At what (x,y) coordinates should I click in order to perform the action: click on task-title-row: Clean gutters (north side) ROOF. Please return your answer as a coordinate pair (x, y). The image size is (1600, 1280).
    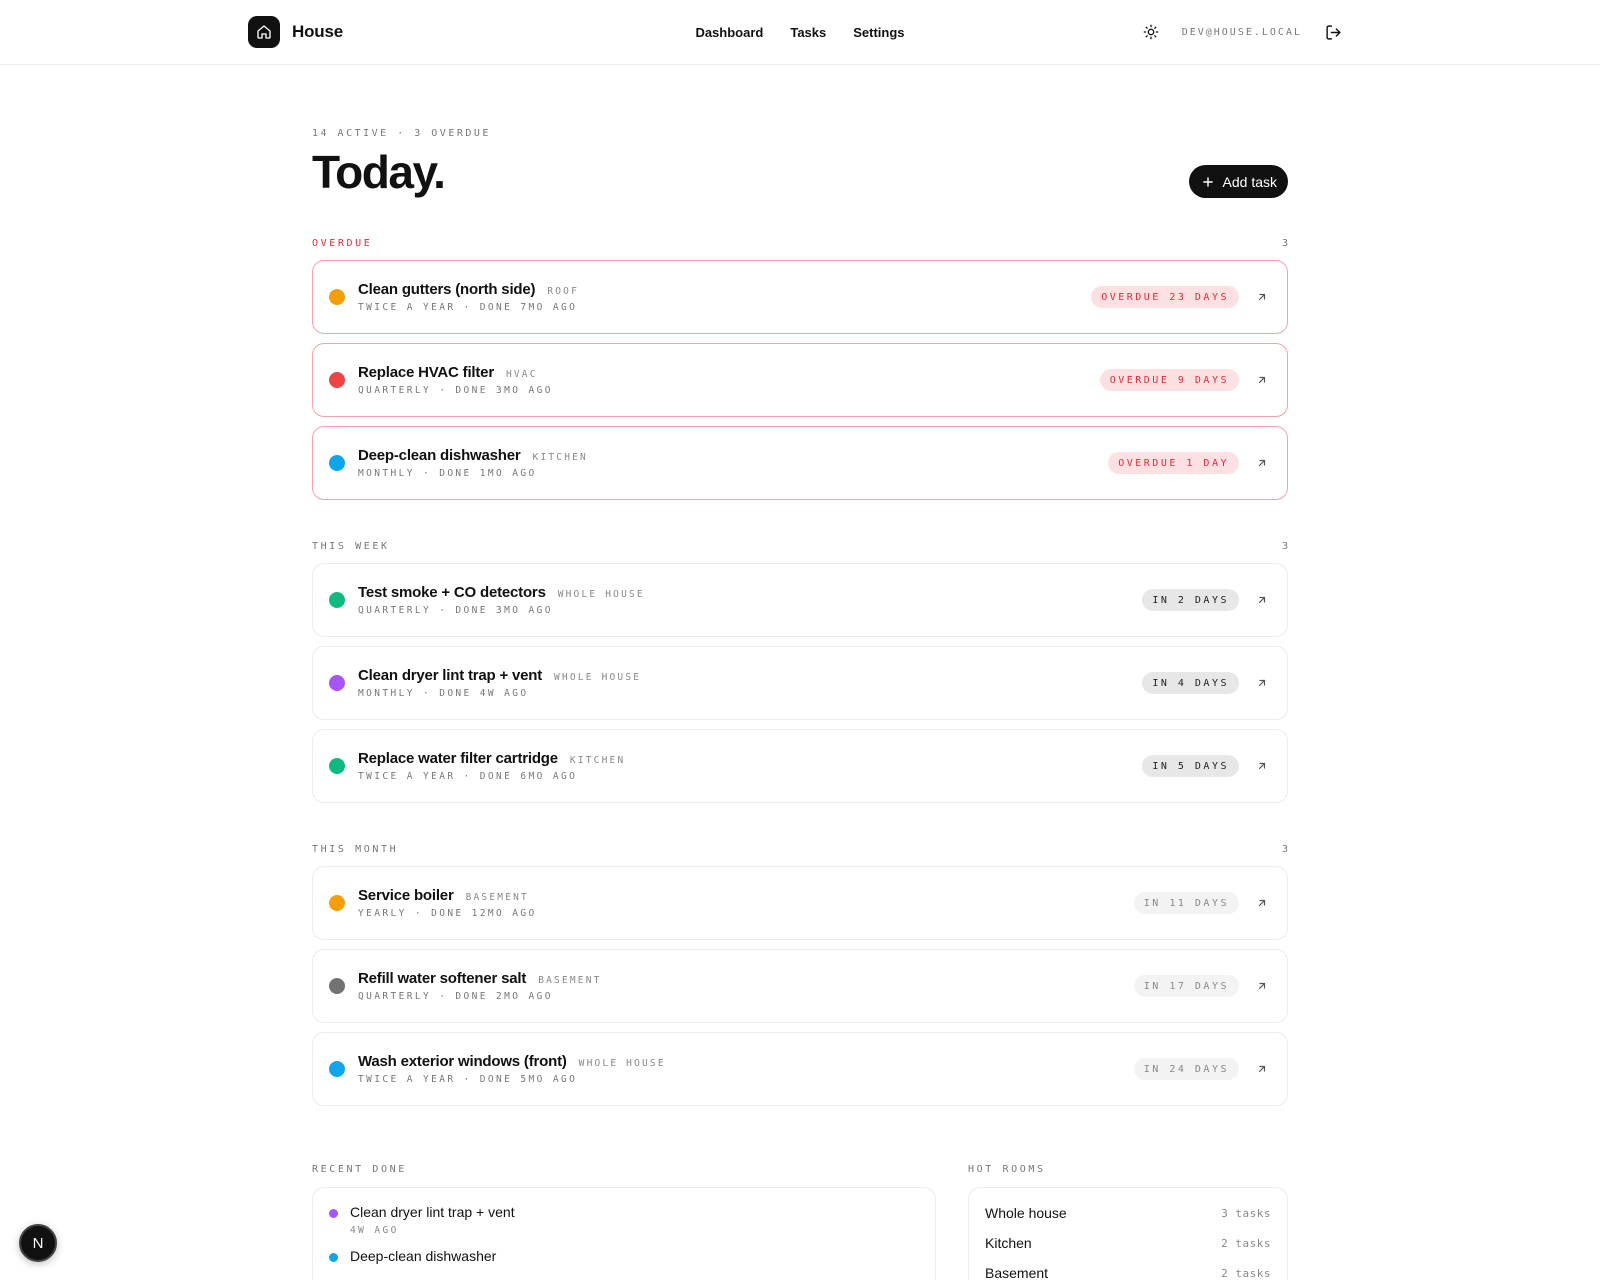
    Looking at the image, I should click on (468, 289).